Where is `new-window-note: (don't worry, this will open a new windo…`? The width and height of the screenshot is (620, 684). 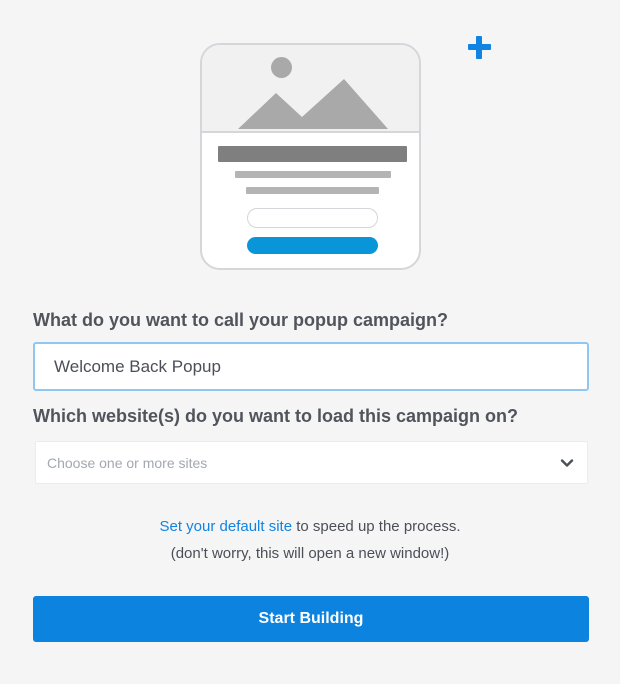
new-window-note: (don't worry, this will open a new windo… is located at coordinates (310, 553).